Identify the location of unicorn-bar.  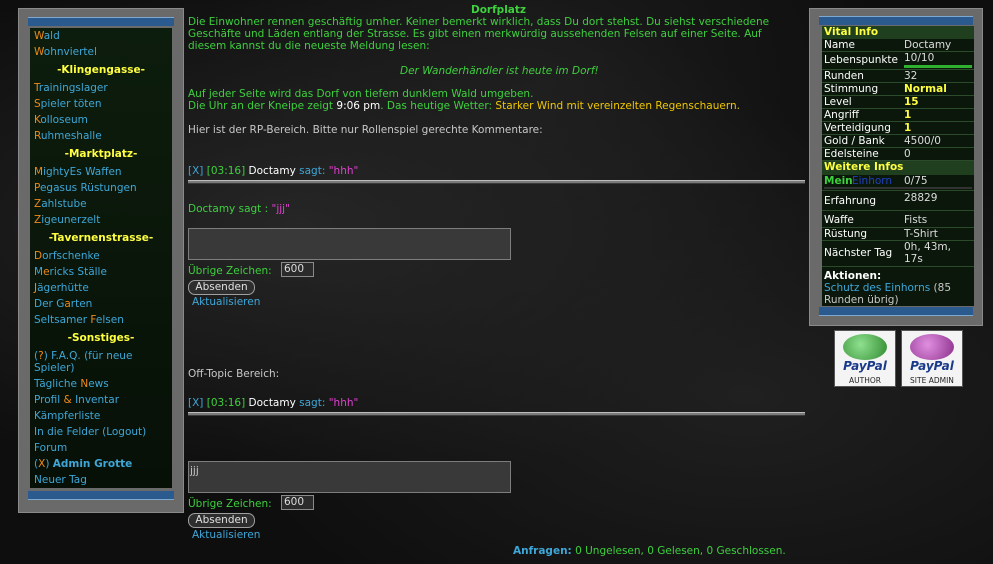
(898, 188).